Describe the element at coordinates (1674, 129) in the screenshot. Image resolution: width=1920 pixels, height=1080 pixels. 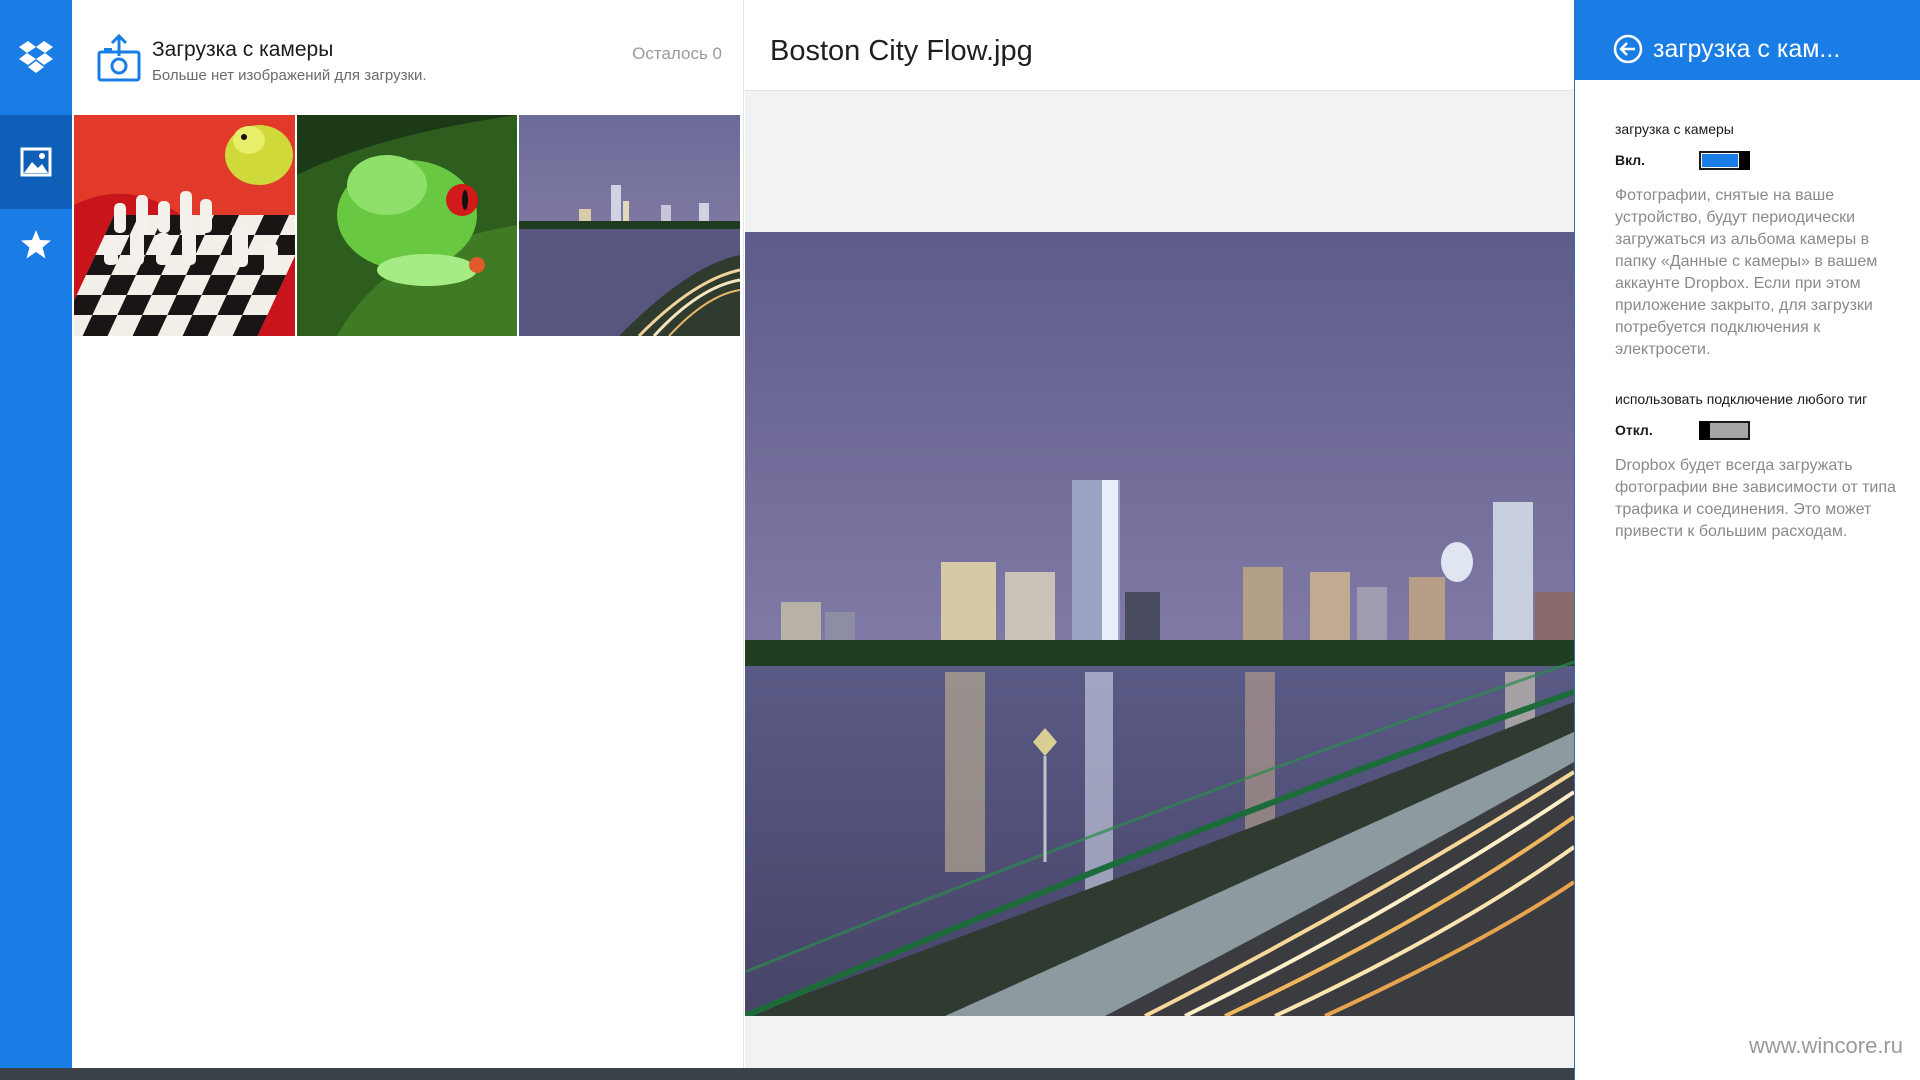
I see `camera-upload-setting-label: загрузка с камеры` at that location.